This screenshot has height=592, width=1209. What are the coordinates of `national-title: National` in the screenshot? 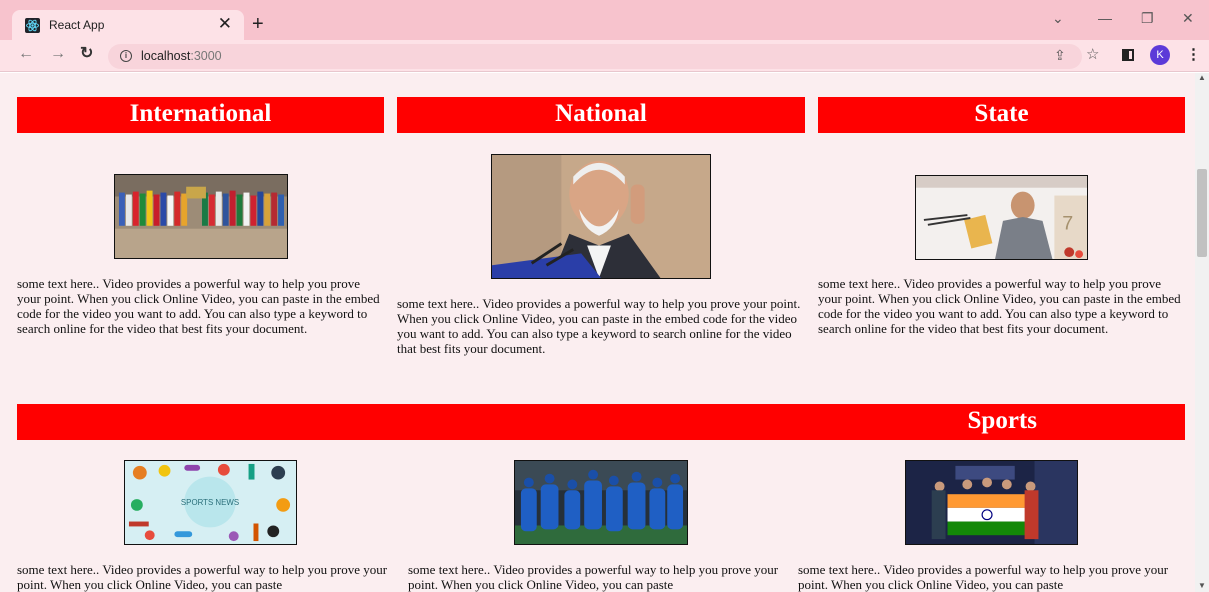 It's located at (601, 113).